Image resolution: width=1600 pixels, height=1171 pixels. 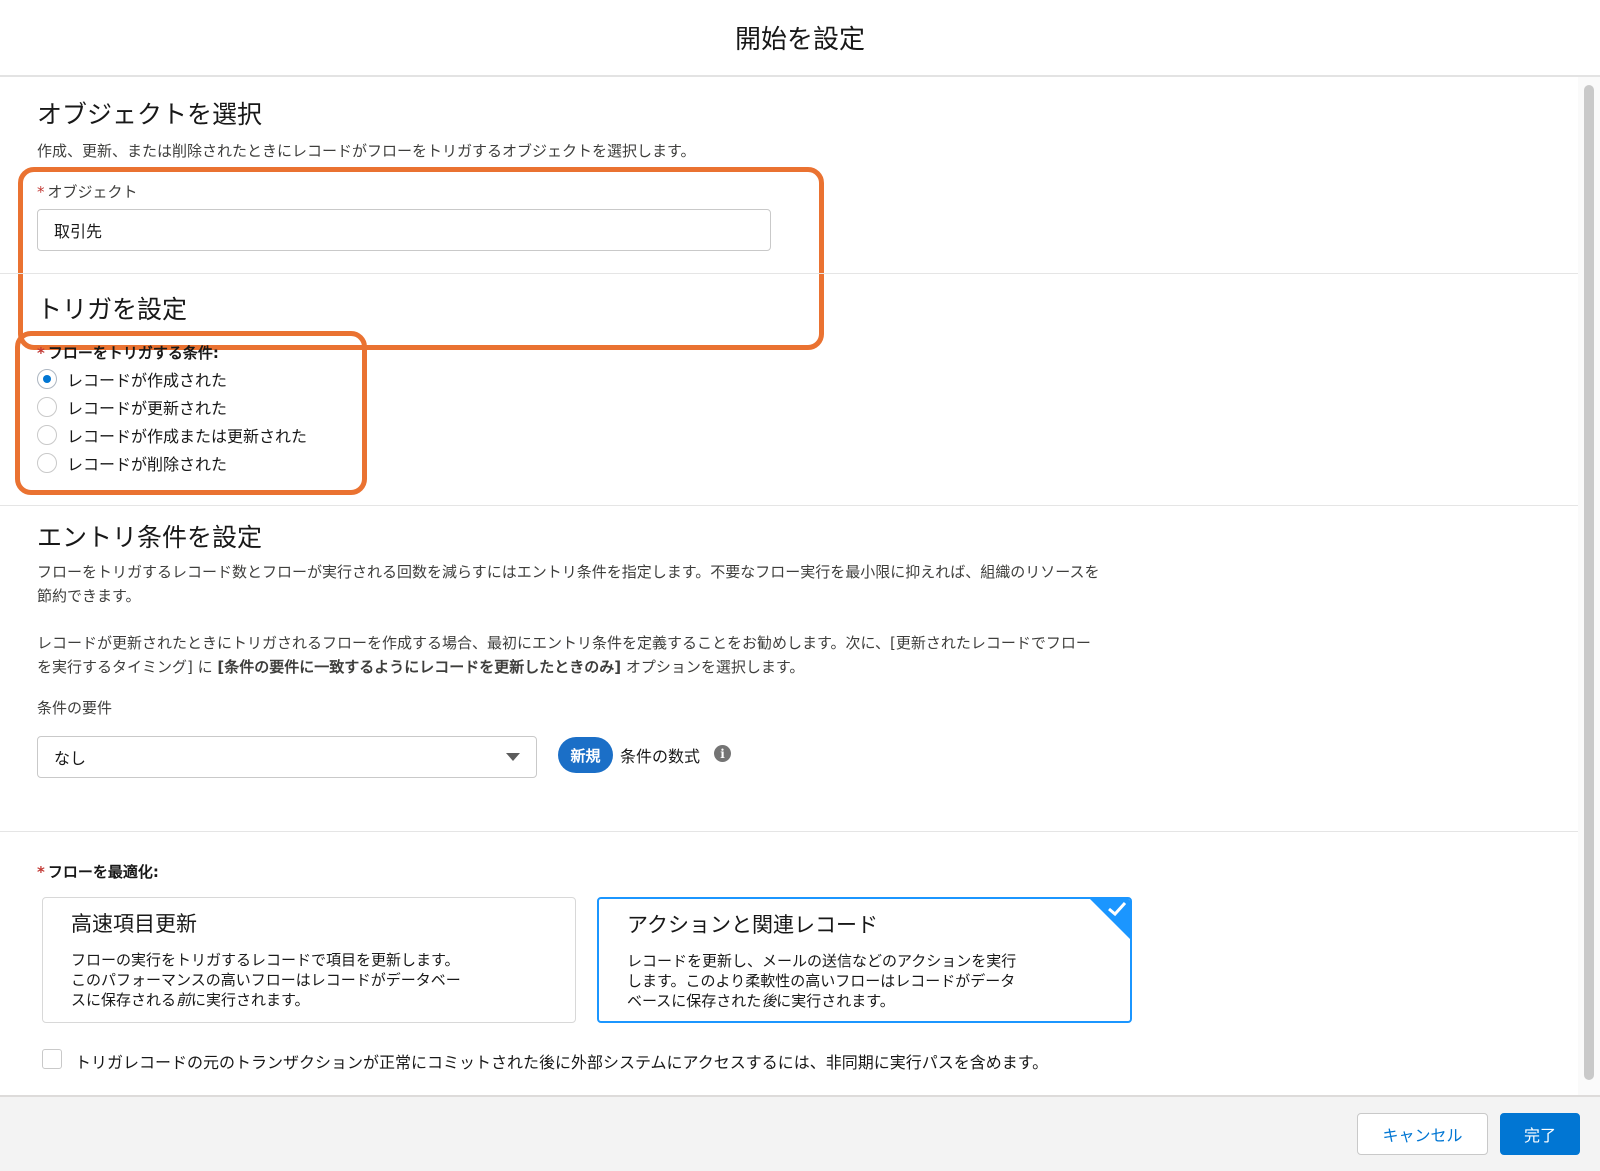 I want to click on card-description-line-3: スに保存される前に実行されます。, so click(x=266, y=1000).